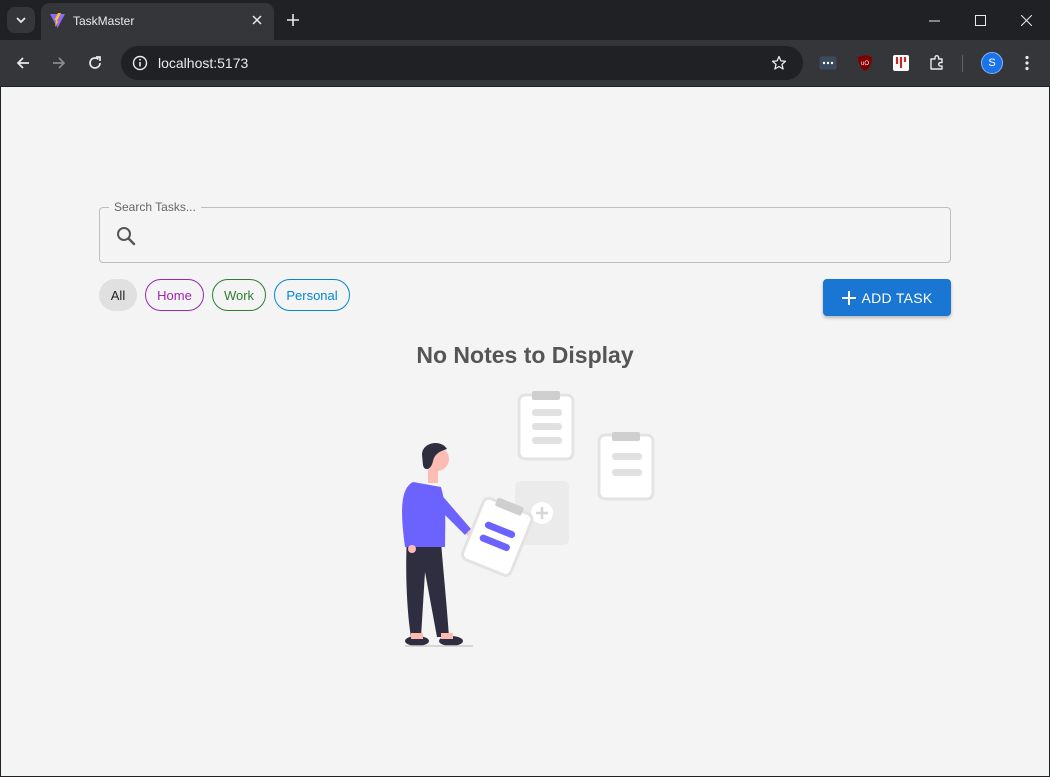 This screenshot has width=1050, height=777. I want to click on clipboard-right-icon, so click(626, 466).